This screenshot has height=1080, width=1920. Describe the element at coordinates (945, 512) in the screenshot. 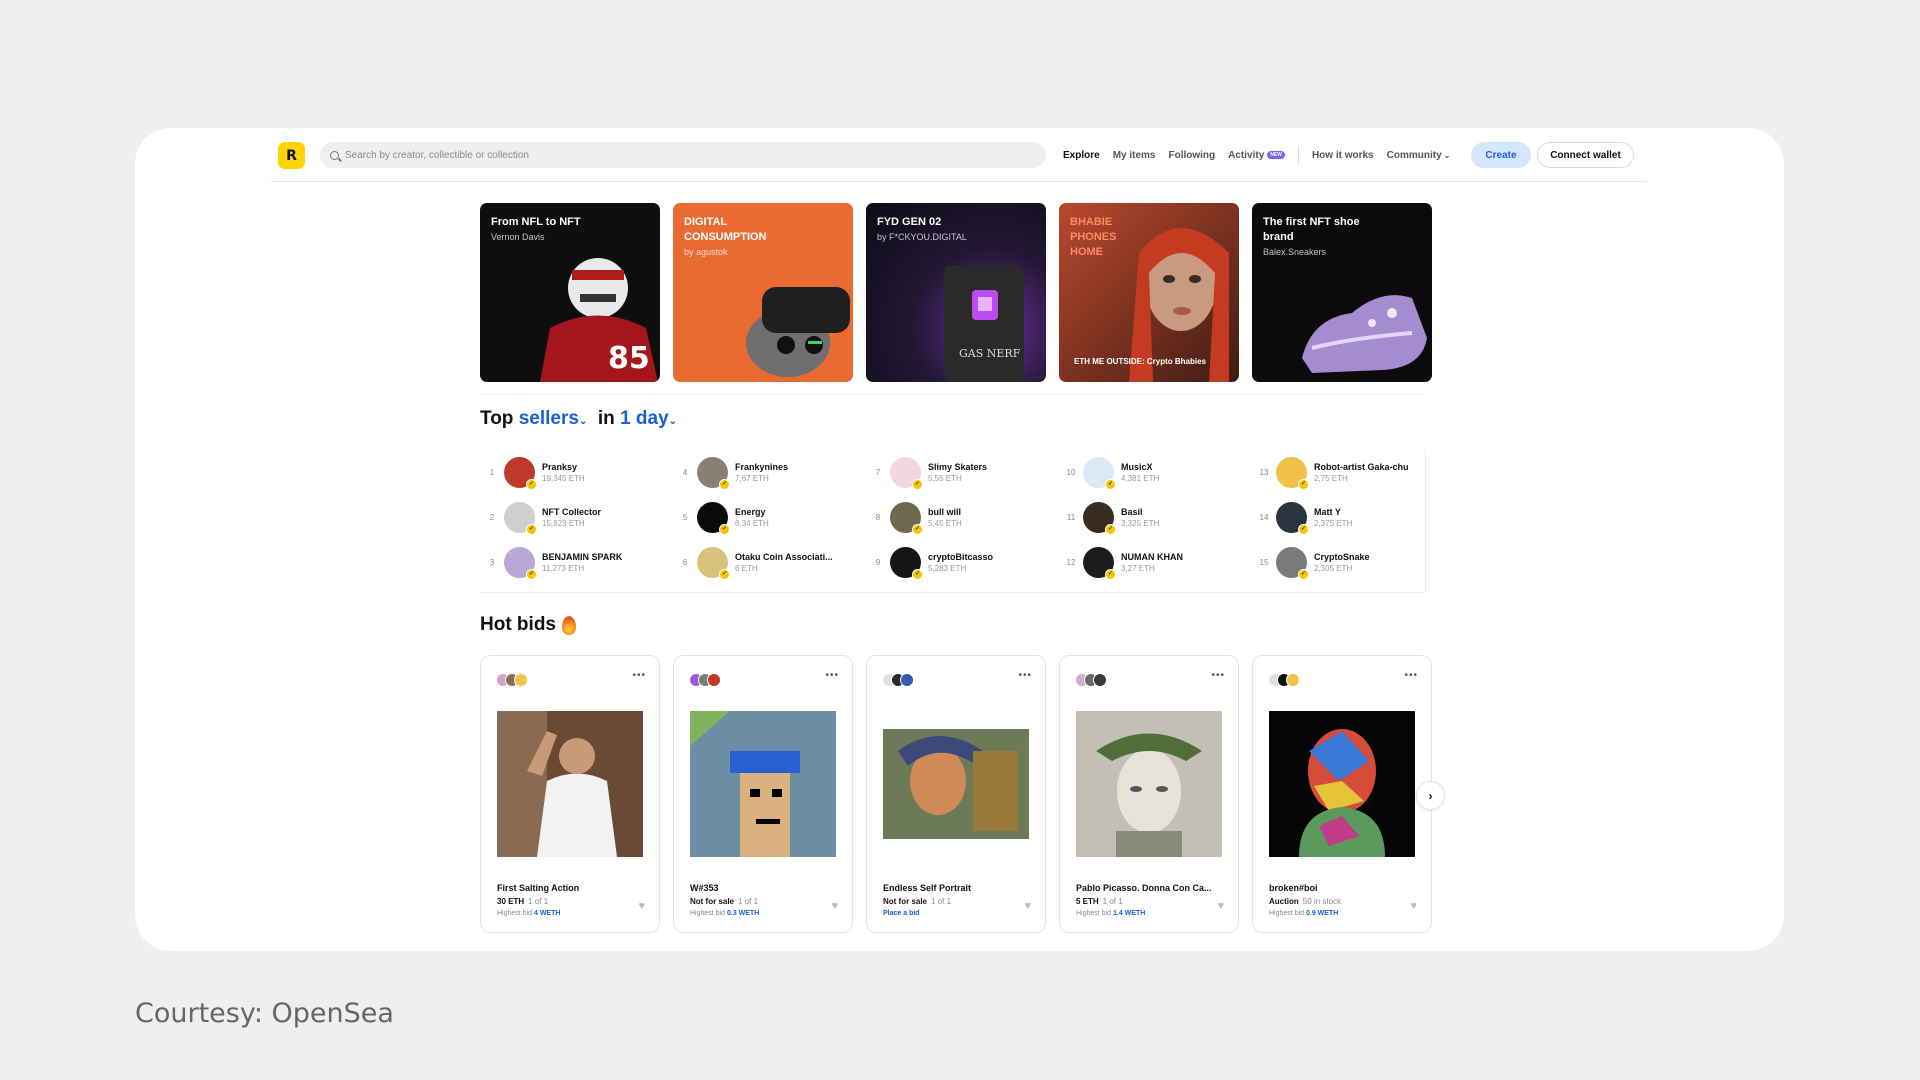

I see `seller-name: bull will` at that location.